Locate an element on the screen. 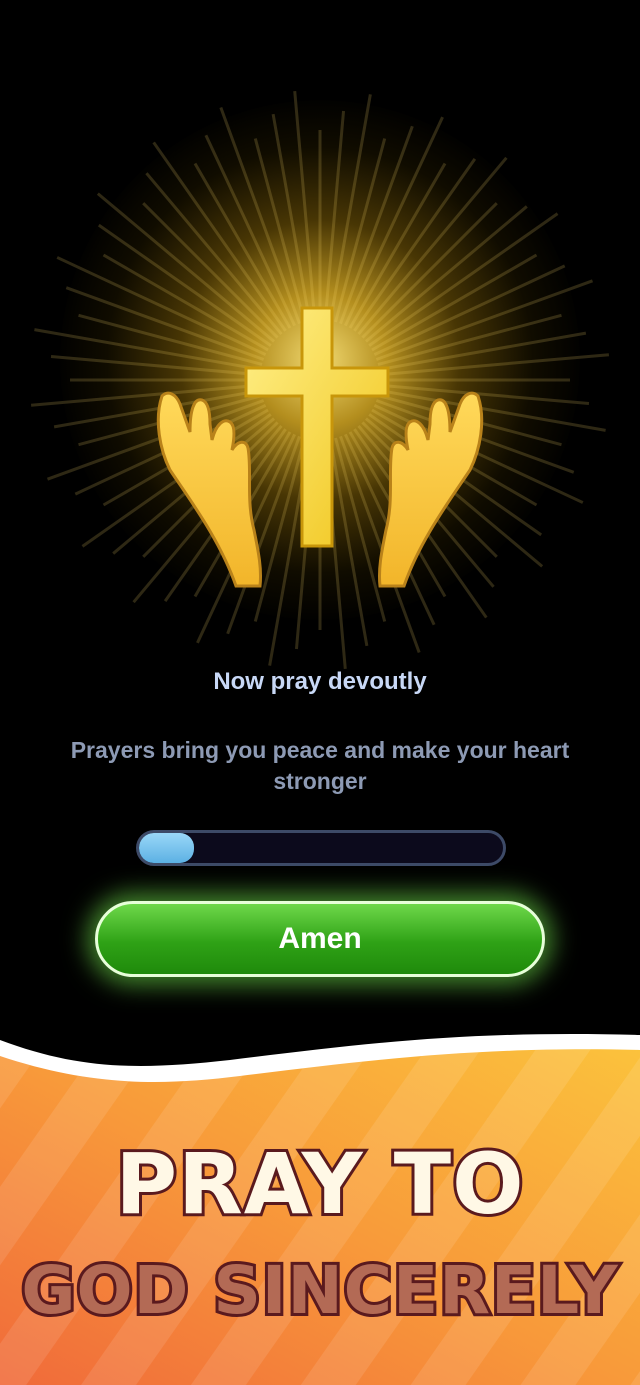  cross-with-hands-icon is located at coordinates (320, 447).